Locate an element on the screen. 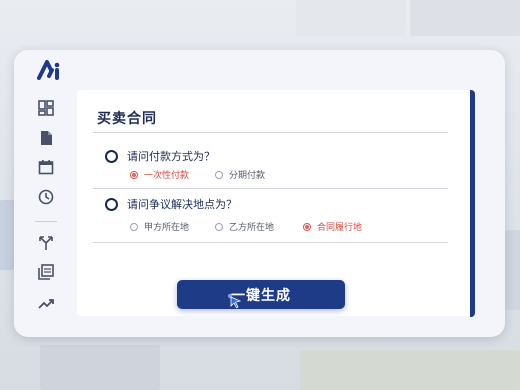 The width and height of the screenshot is (520, 390). option-label: 合同履行地 is located at coordinates (340, 228).